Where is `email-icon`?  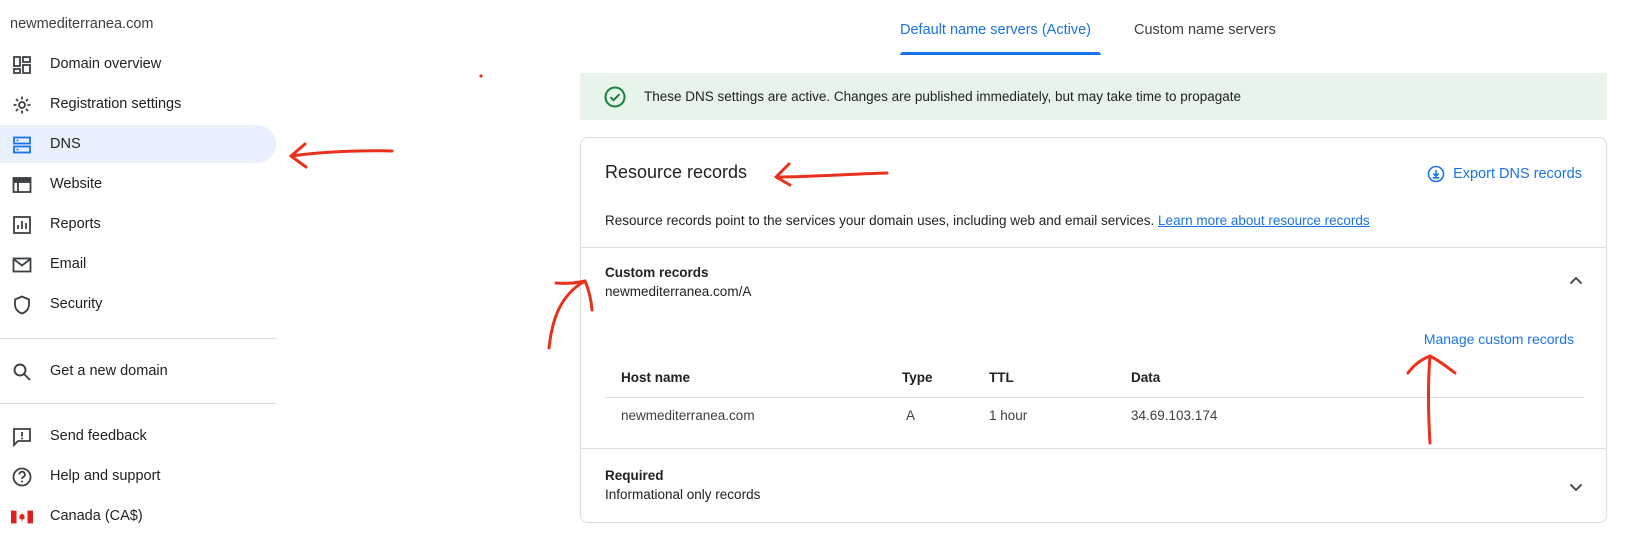 email-icon is located at coordinates (22, 265).